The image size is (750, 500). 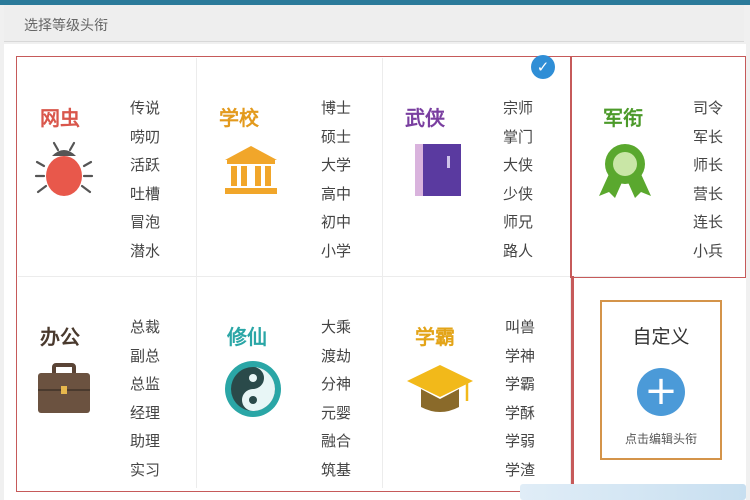 I want to click on plus-icon: +, so click(x=661, y=392).